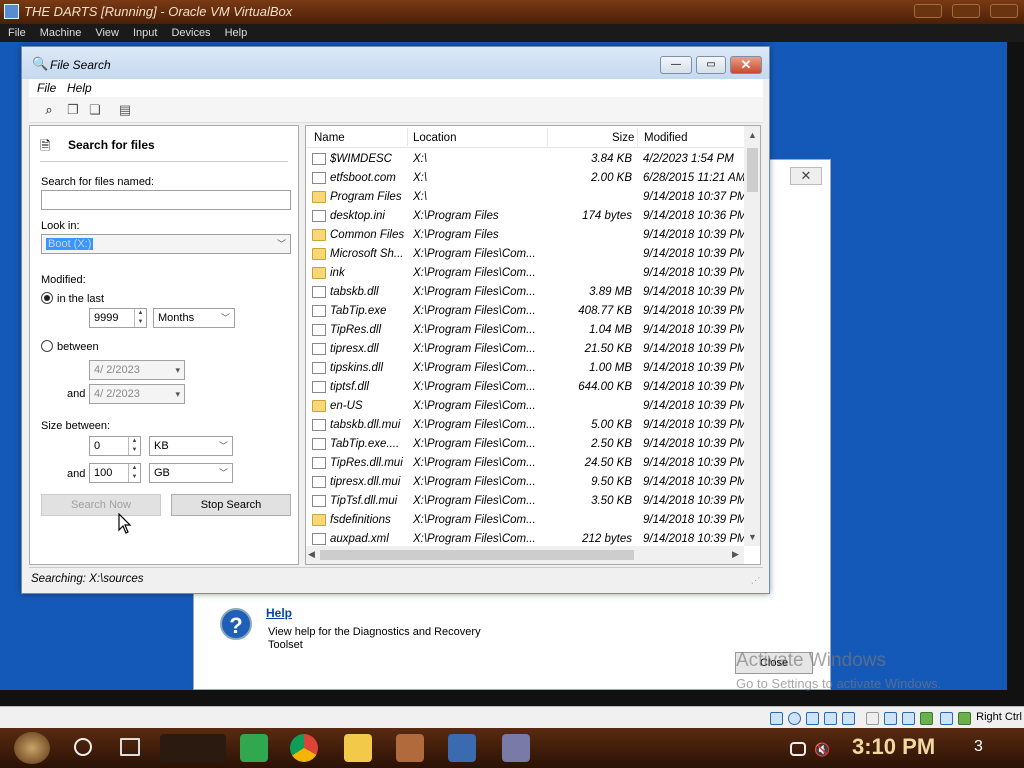  I want to click on display-icon, so click(890, 718).